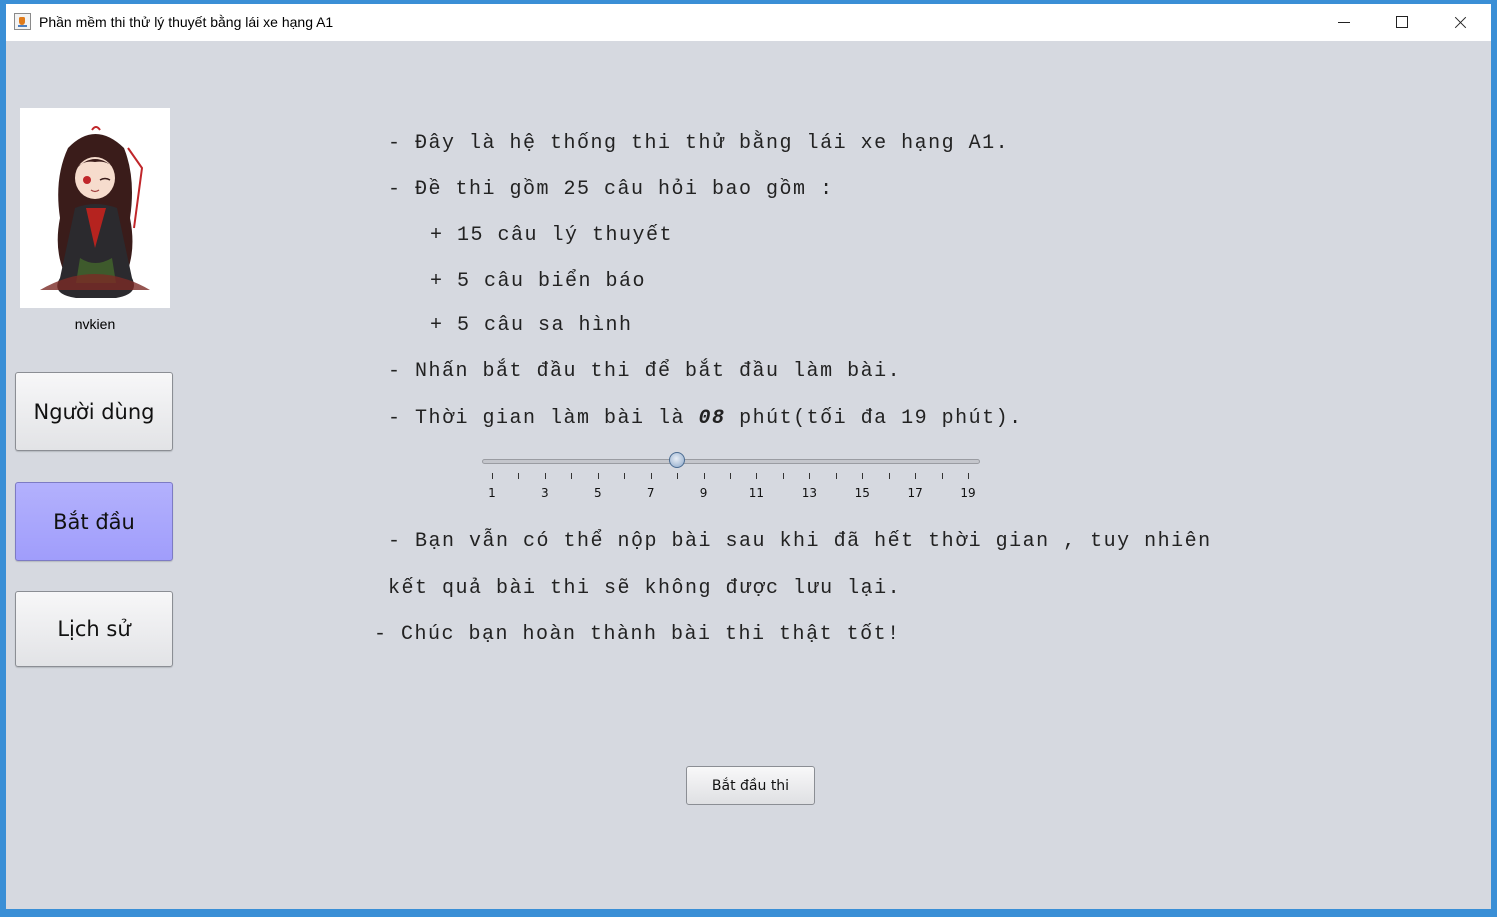 This screenshot has width=1497, height=917. Describe the element at coordinates (731, 461) in the screenshot. I see `slider-track` at that location.